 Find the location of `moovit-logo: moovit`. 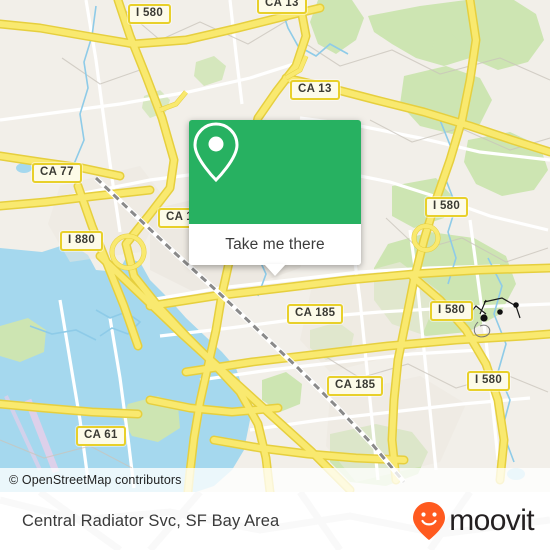

moovit-logo: moovit is located at coordinates (473, 521).